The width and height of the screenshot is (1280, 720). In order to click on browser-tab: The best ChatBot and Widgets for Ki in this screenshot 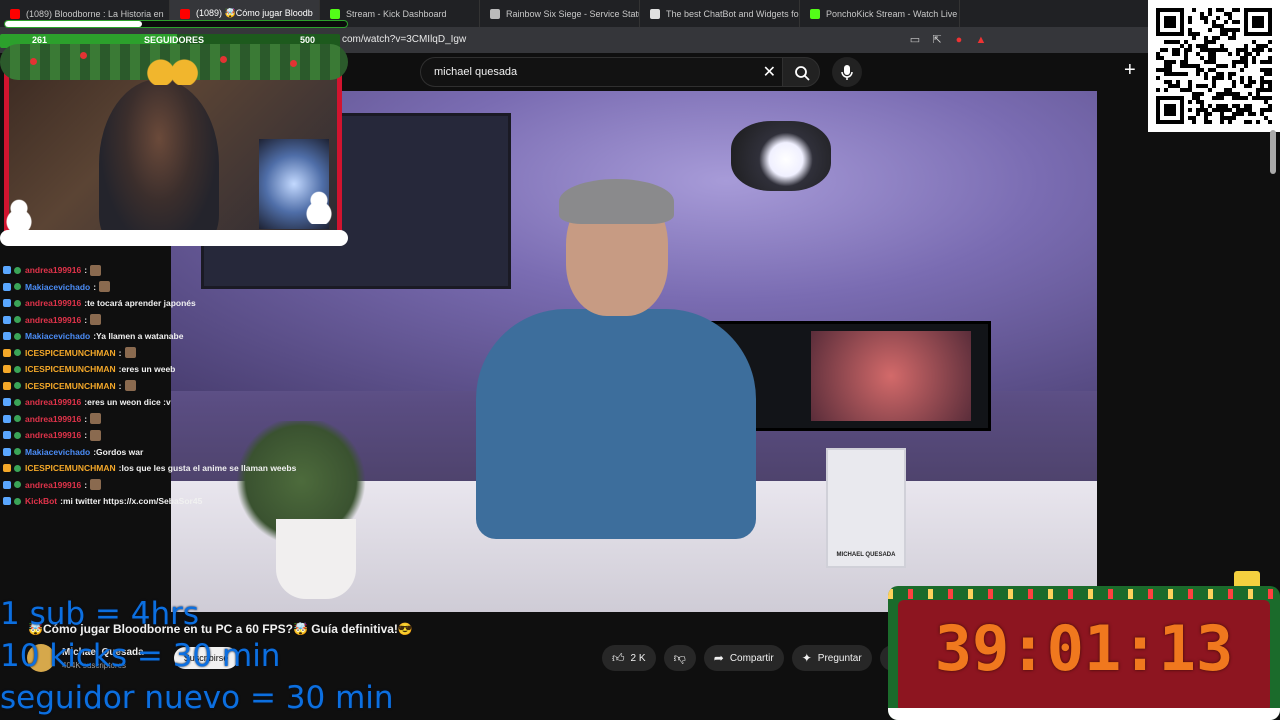, I will do `click(720, 13)`.